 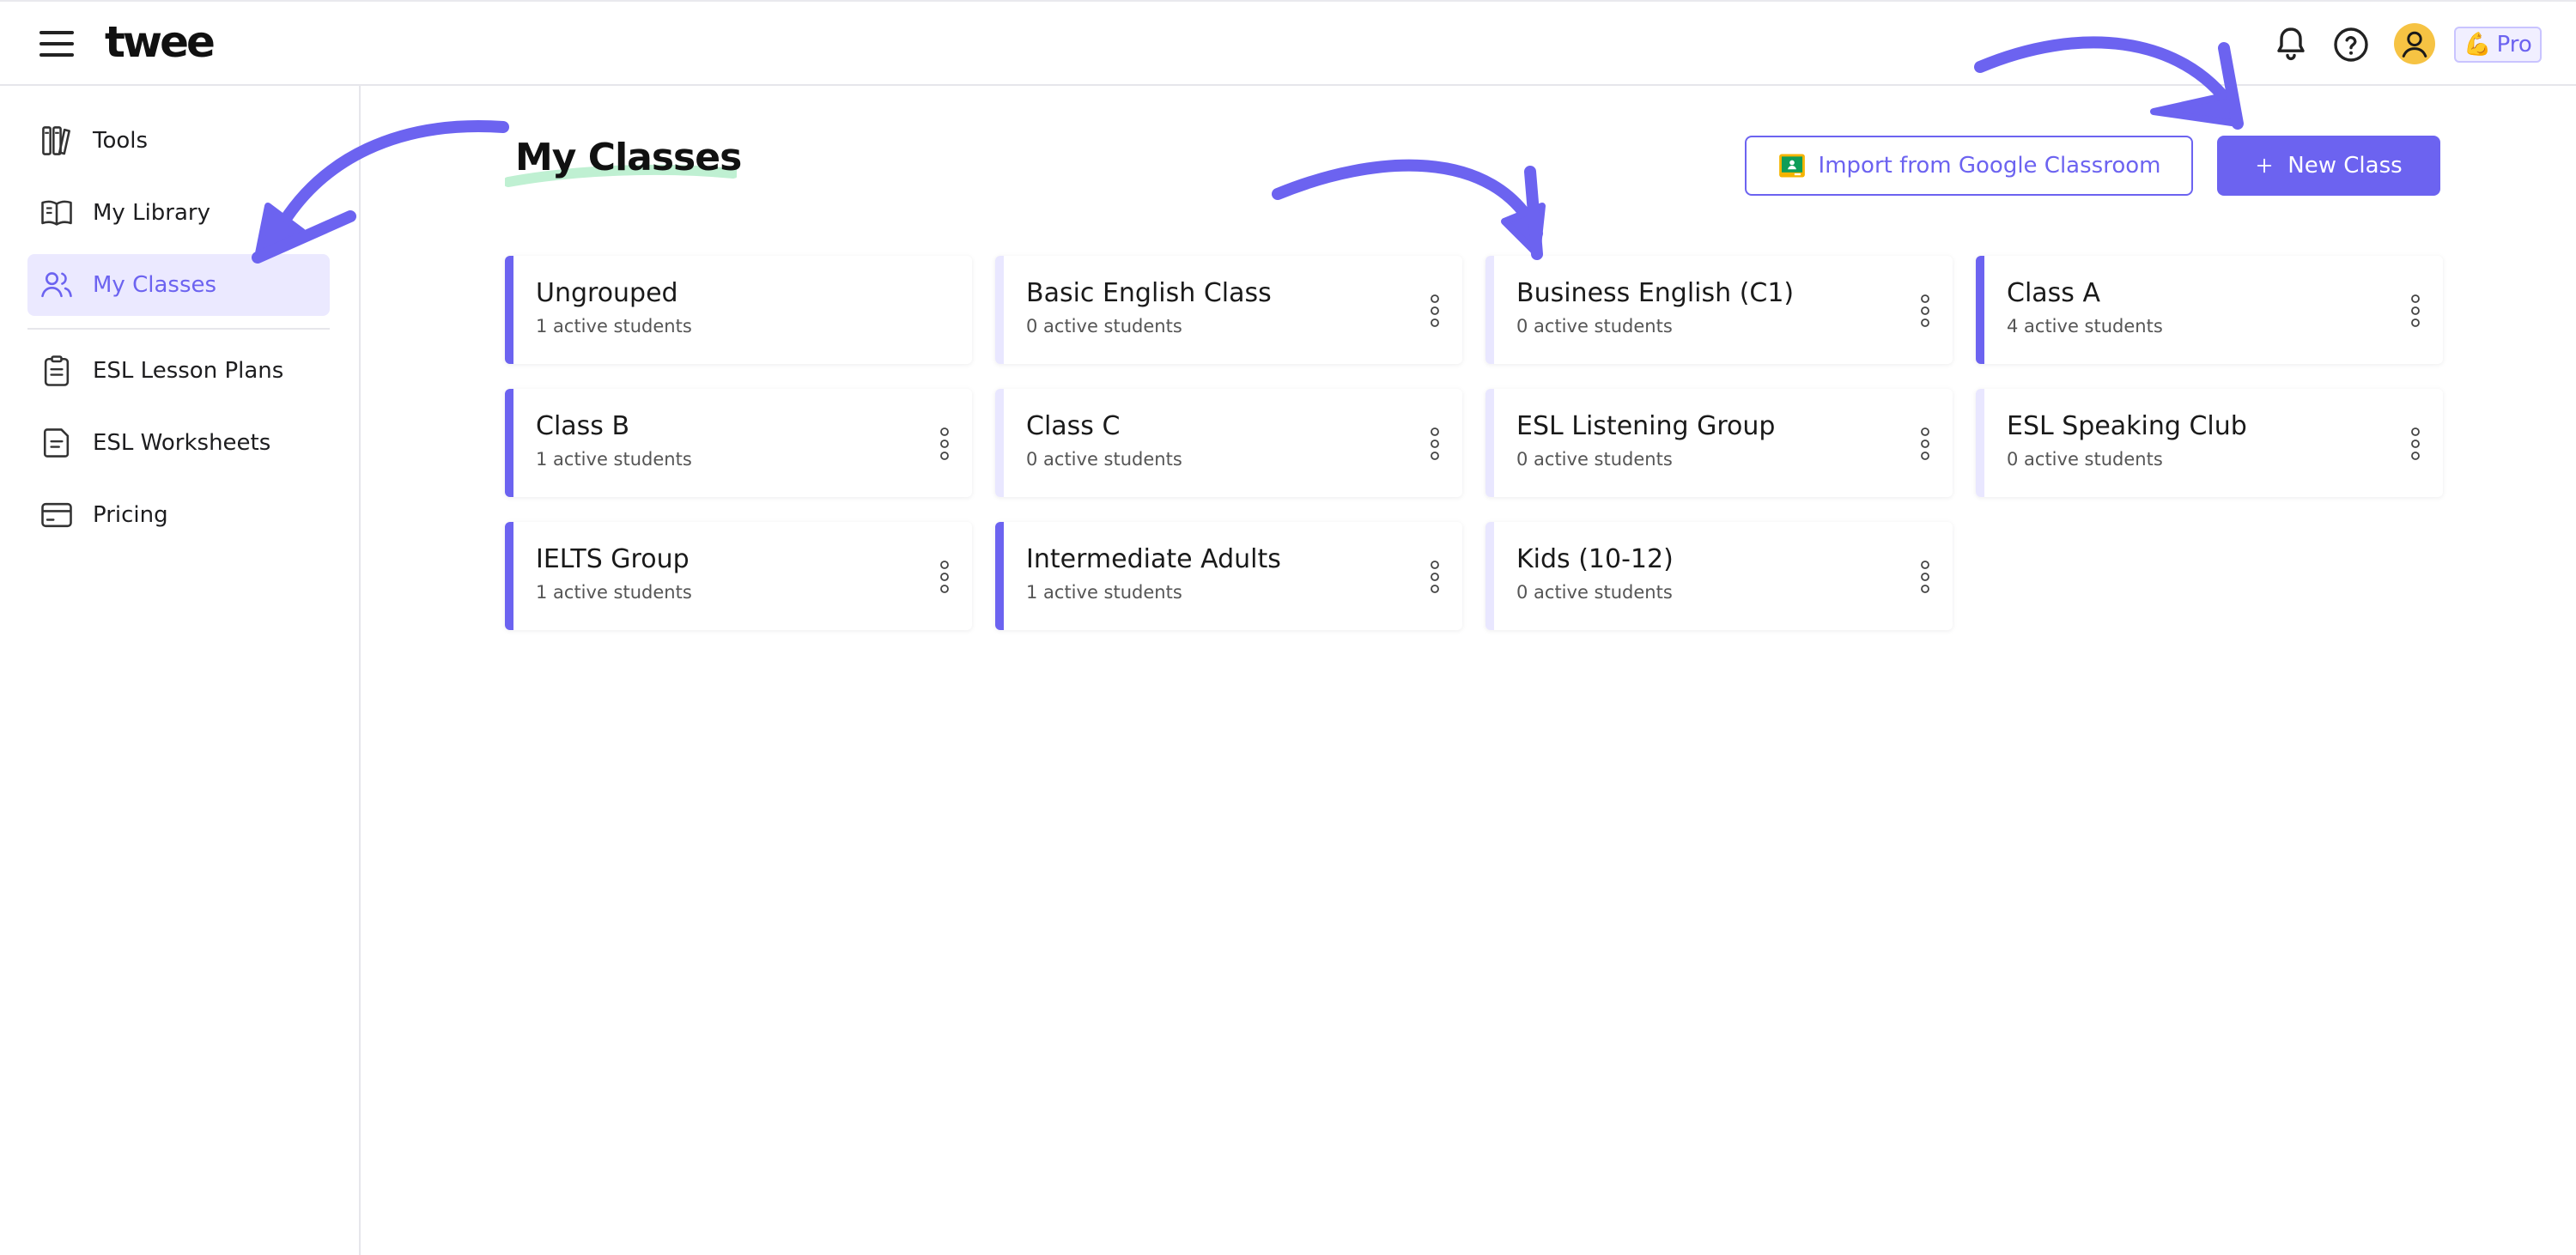 I want to click on class-name: Class B, so click(x=583, y=426).